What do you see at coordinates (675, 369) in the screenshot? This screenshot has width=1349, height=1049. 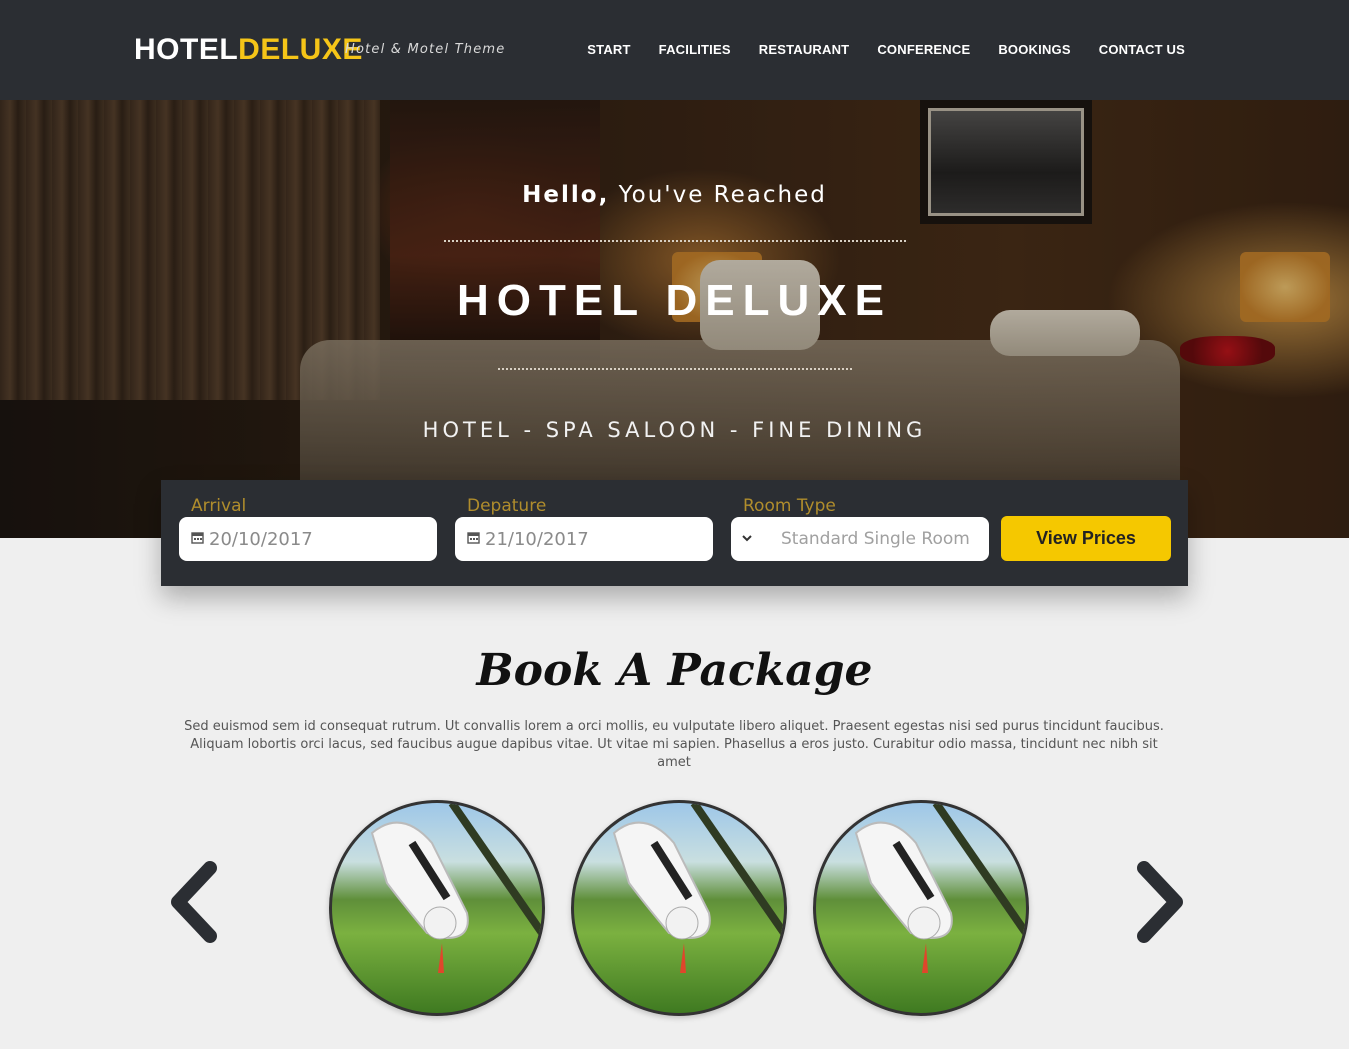 I see `hero-divider-bottom` at bounding box center [675, 369].